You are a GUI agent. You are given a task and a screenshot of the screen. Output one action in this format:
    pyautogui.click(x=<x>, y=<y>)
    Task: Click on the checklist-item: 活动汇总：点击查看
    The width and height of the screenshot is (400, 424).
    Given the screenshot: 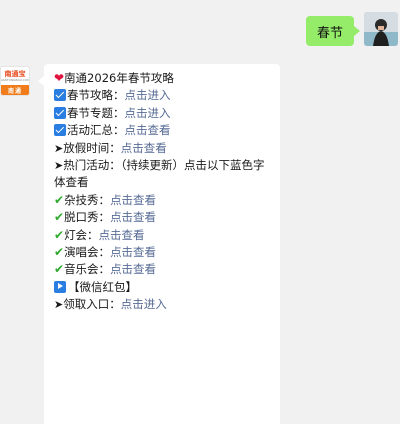 What is the action you would take?
    pyautogui.click(x=162, y=130)
    